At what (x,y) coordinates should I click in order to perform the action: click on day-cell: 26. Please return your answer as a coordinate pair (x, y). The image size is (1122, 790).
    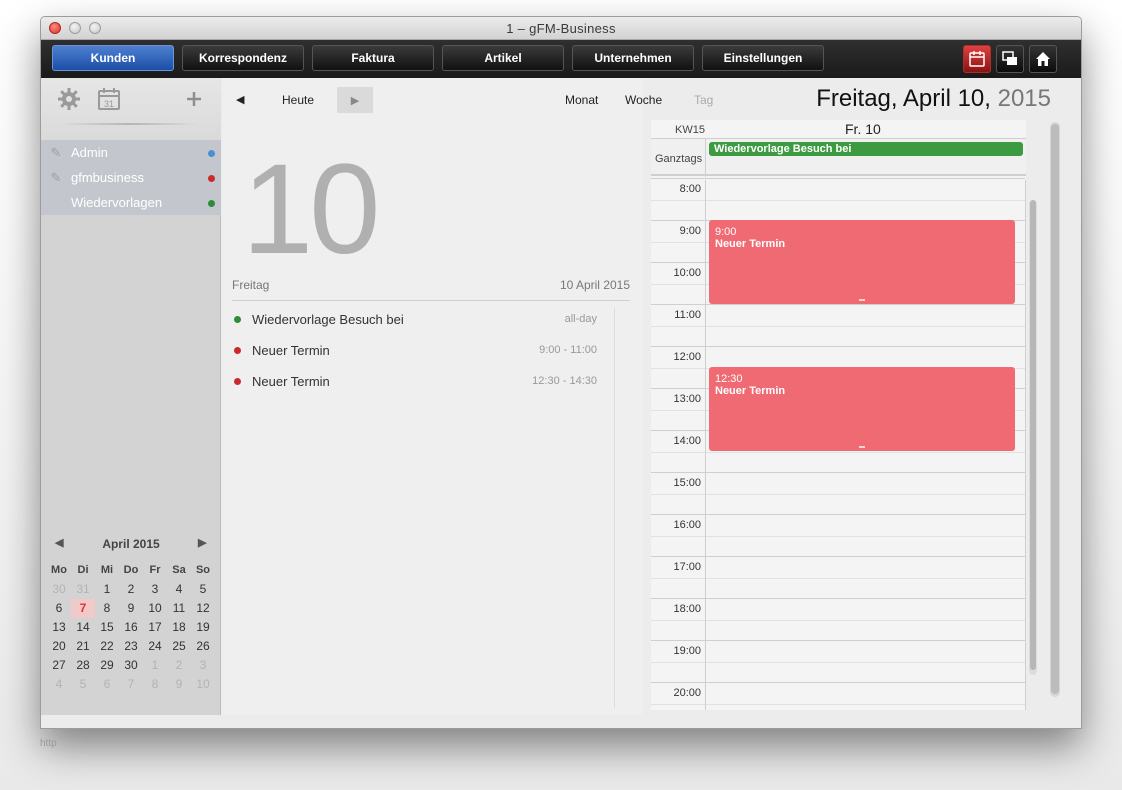
    Looking at the image, I should click on (203, 646).